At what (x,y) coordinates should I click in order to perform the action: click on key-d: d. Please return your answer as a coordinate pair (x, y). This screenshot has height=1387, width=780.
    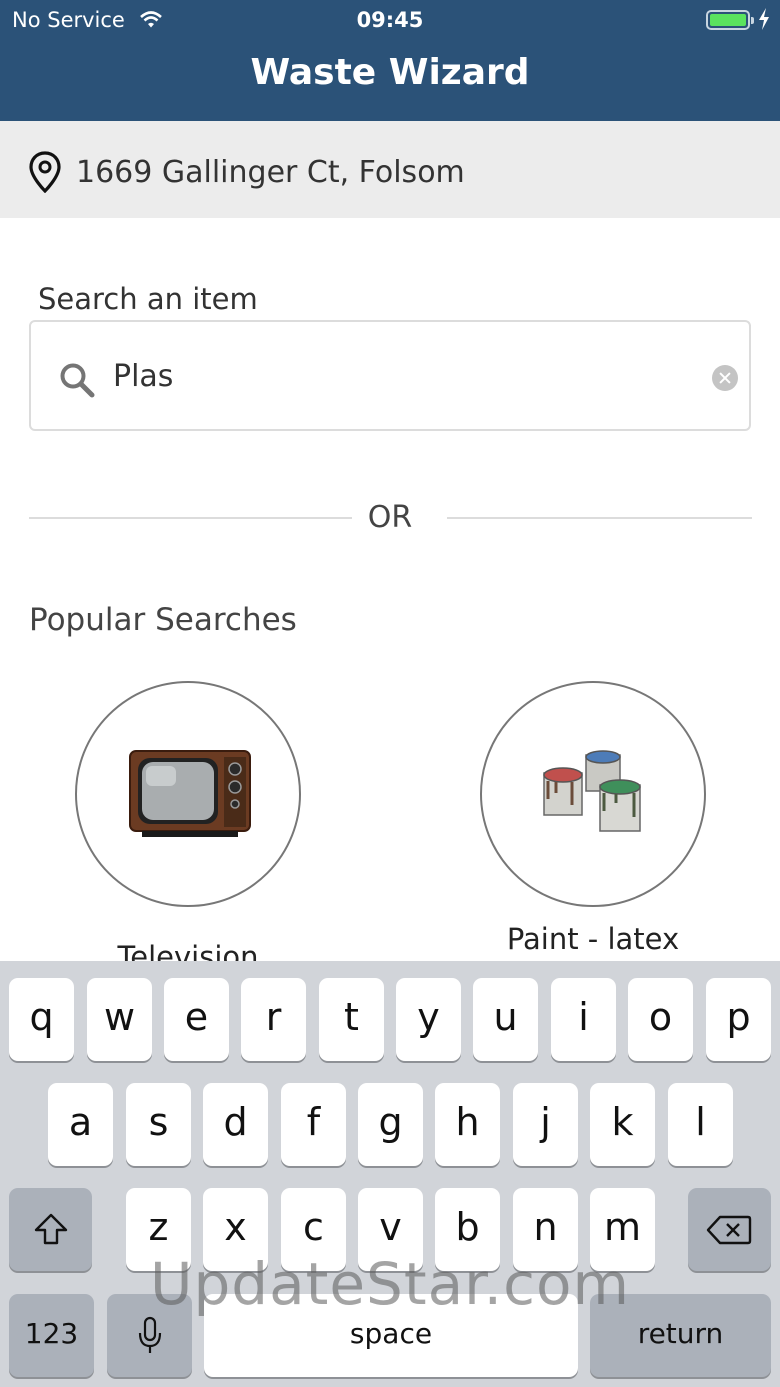
    Looking at the image, I should click on (235, 1124).